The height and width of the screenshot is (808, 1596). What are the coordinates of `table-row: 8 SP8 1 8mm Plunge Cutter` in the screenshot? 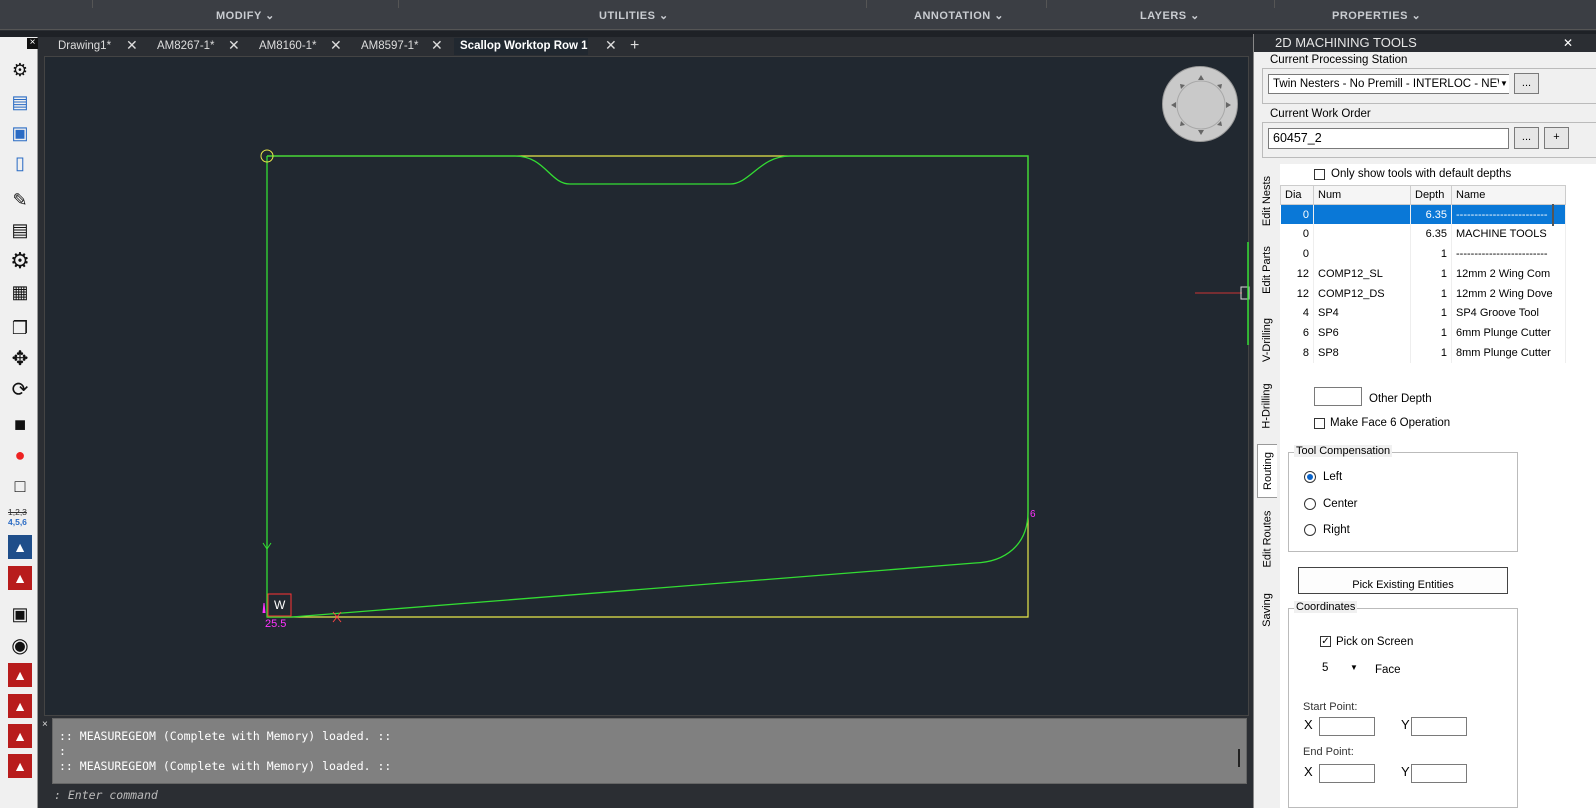 It's located at (1423, 353).